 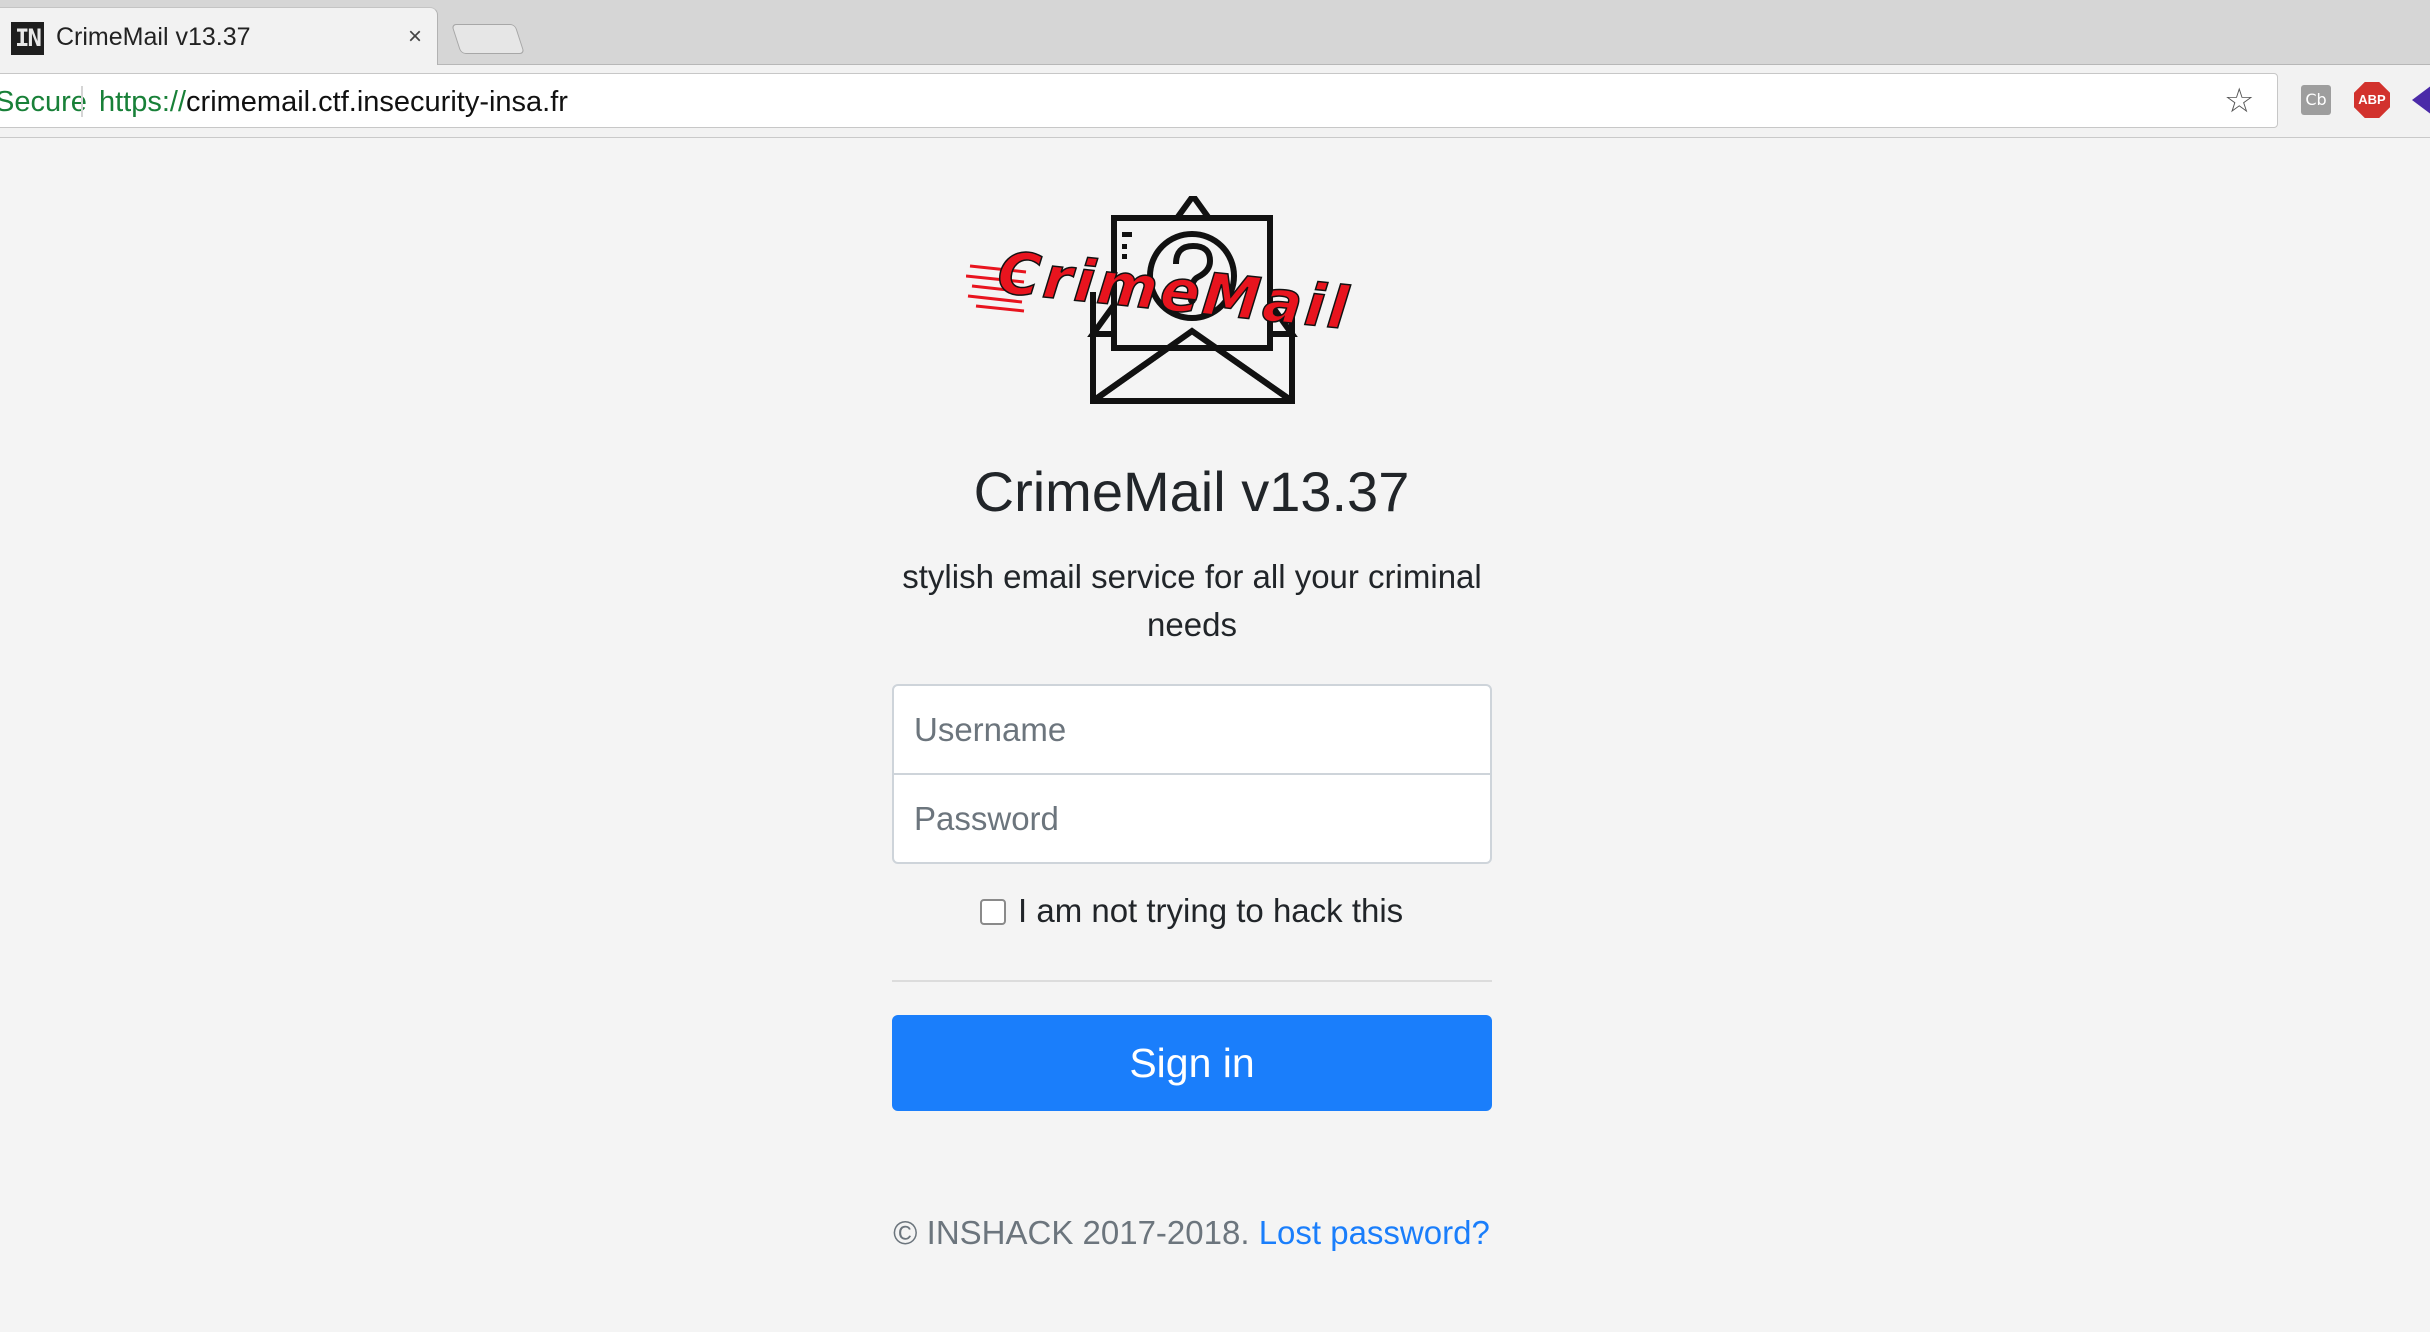 I want to click on browser-tab: IN CrimeMail v13.37 ×, so click(x=219, y=36).